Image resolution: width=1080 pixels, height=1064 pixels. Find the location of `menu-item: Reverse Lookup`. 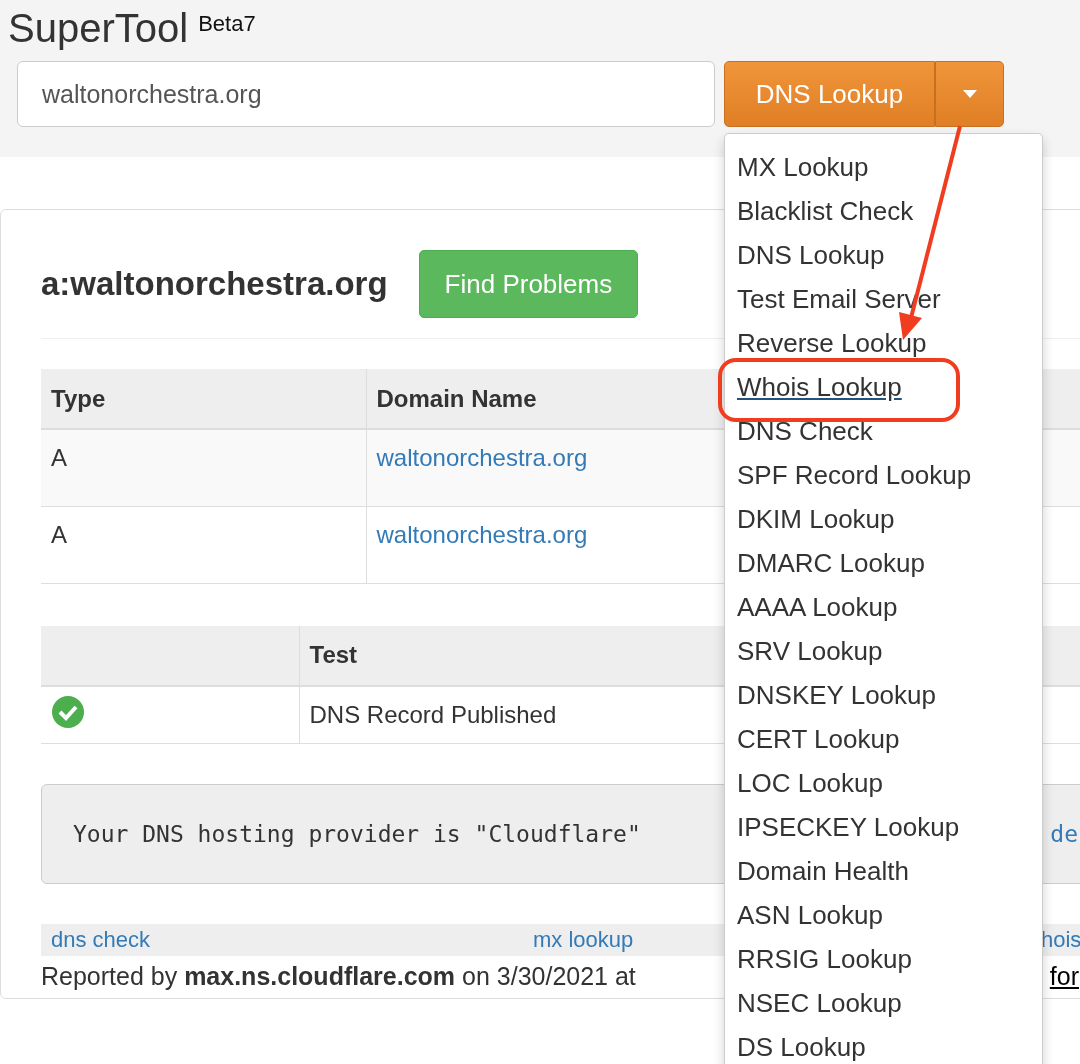

menu-item: Reverse Lookup is located at coordinates (883, 343).